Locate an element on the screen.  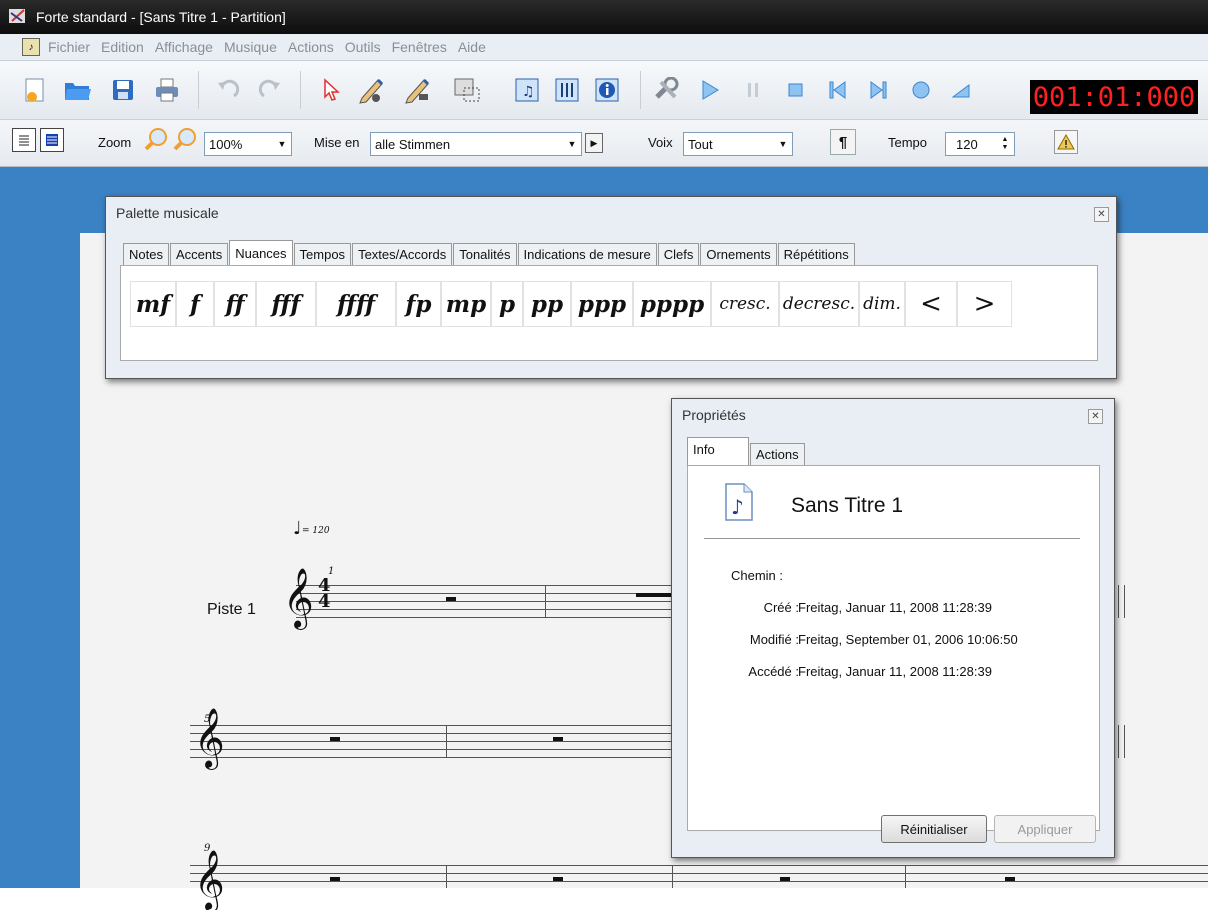
print-button is located at coordinates (167, 90).